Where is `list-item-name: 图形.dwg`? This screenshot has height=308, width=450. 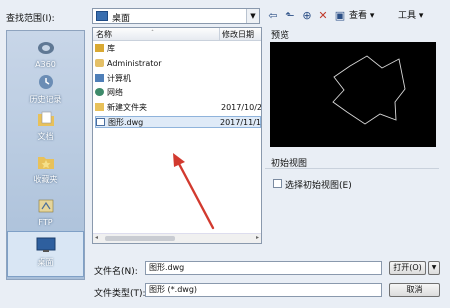 list-item-name: 图形.dwg is located at coordinates (126, 122).